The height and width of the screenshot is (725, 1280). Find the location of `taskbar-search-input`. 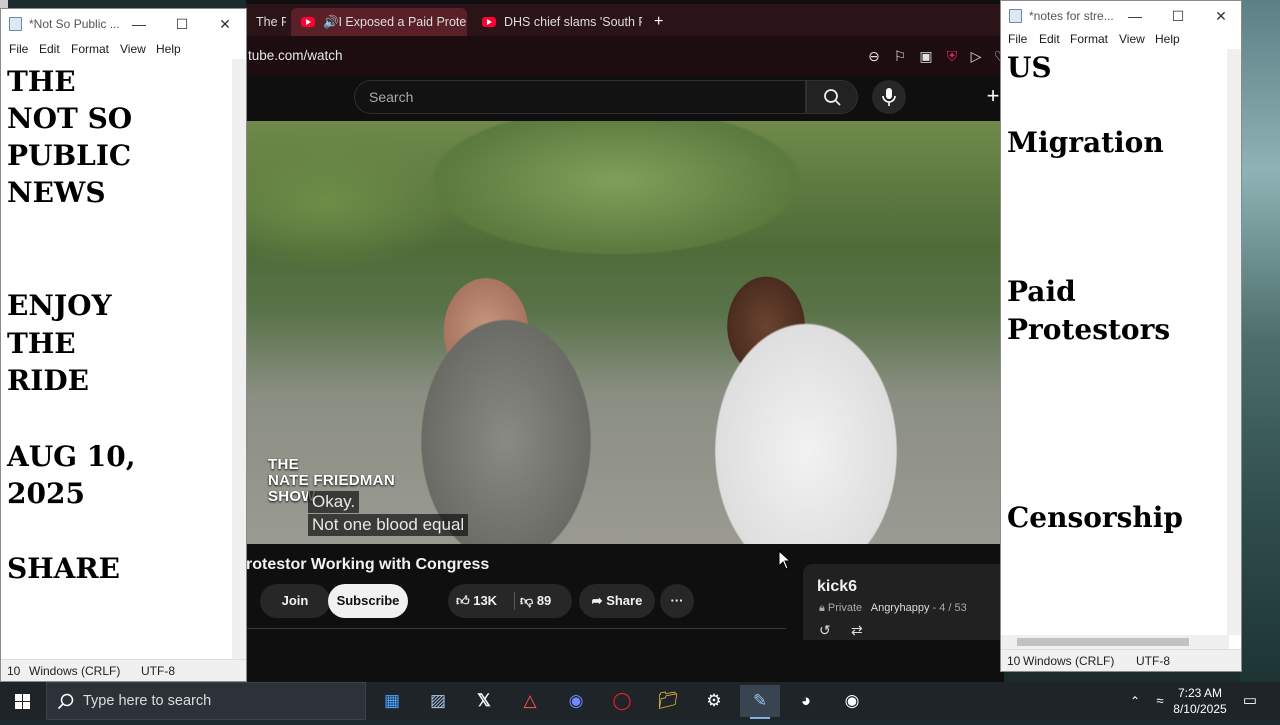

taskbar-search-input is located at coordinates (218, 701).